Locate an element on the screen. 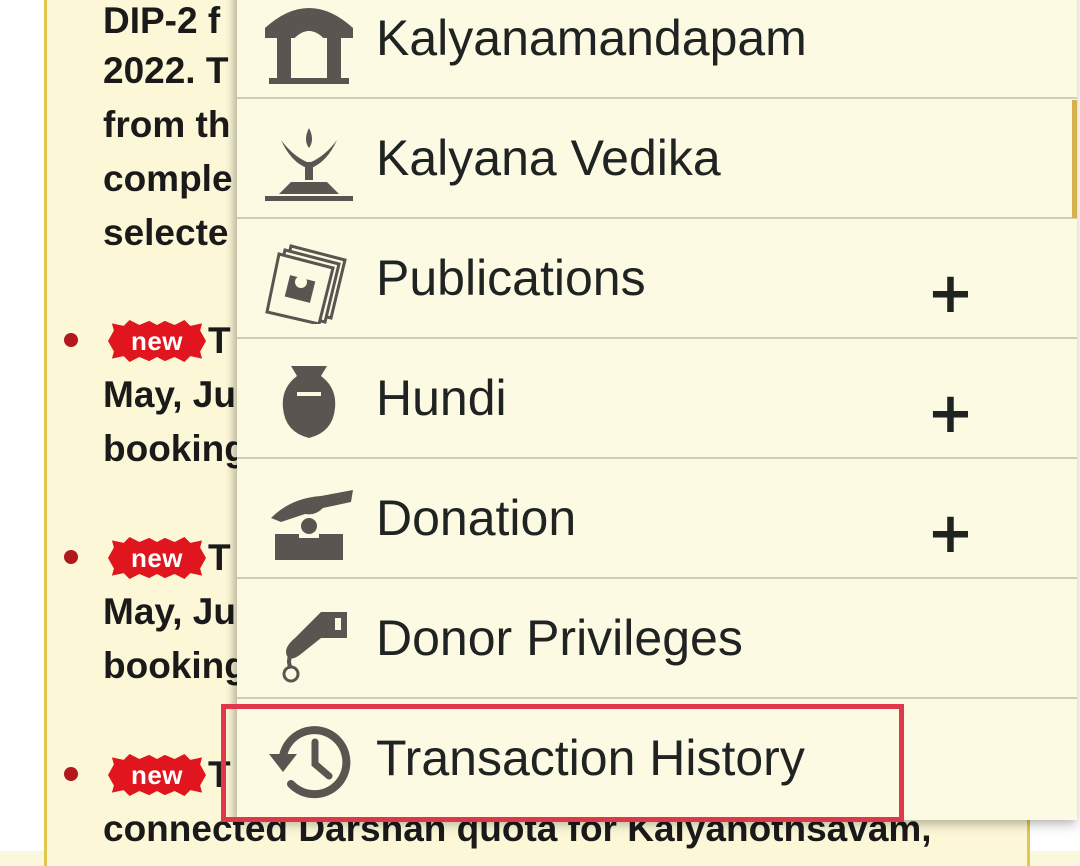 The image size is (1080, 866). donation-hand-icon is located at coordinates (309, 521).